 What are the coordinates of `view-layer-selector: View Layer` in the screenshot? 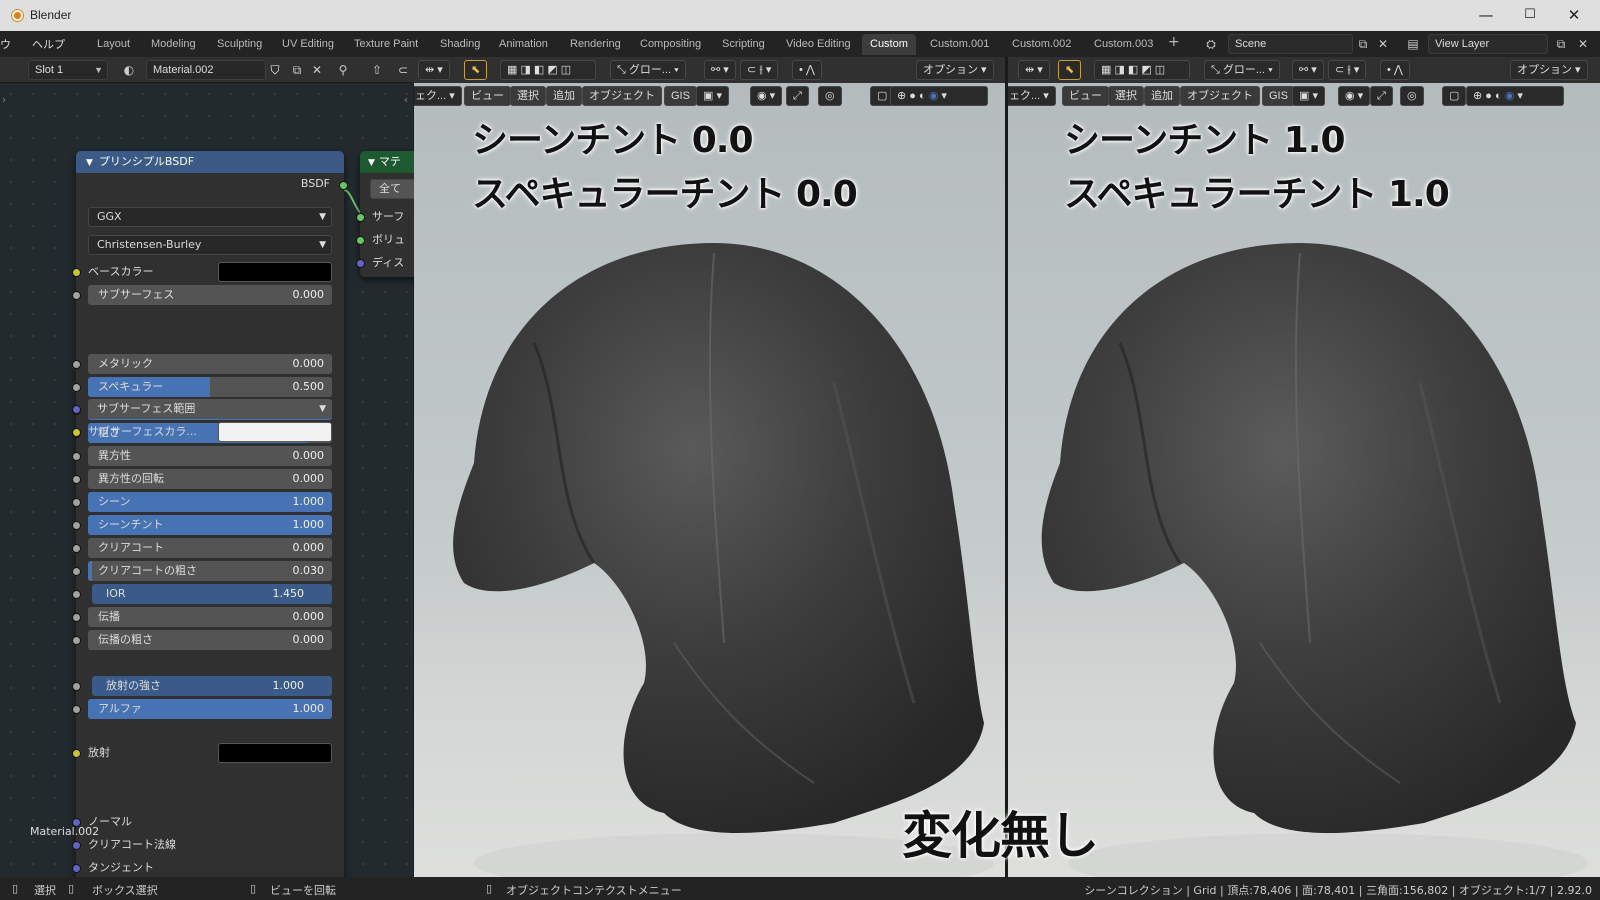 It's located at (1488, 44).